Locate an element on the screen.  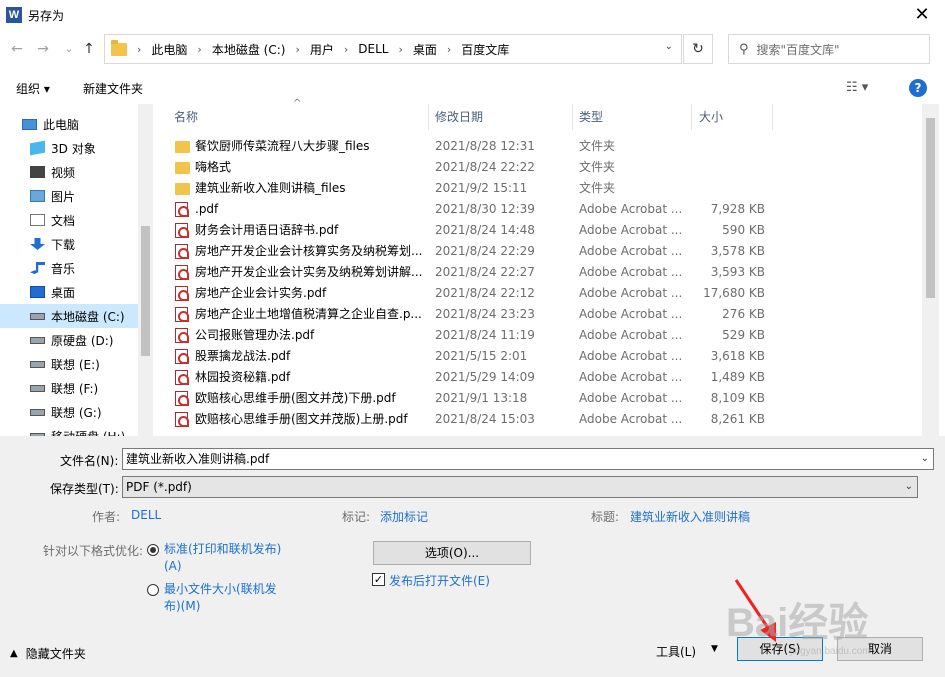
breadcrumb-item: 用户 is located at coordinates (322, 49).